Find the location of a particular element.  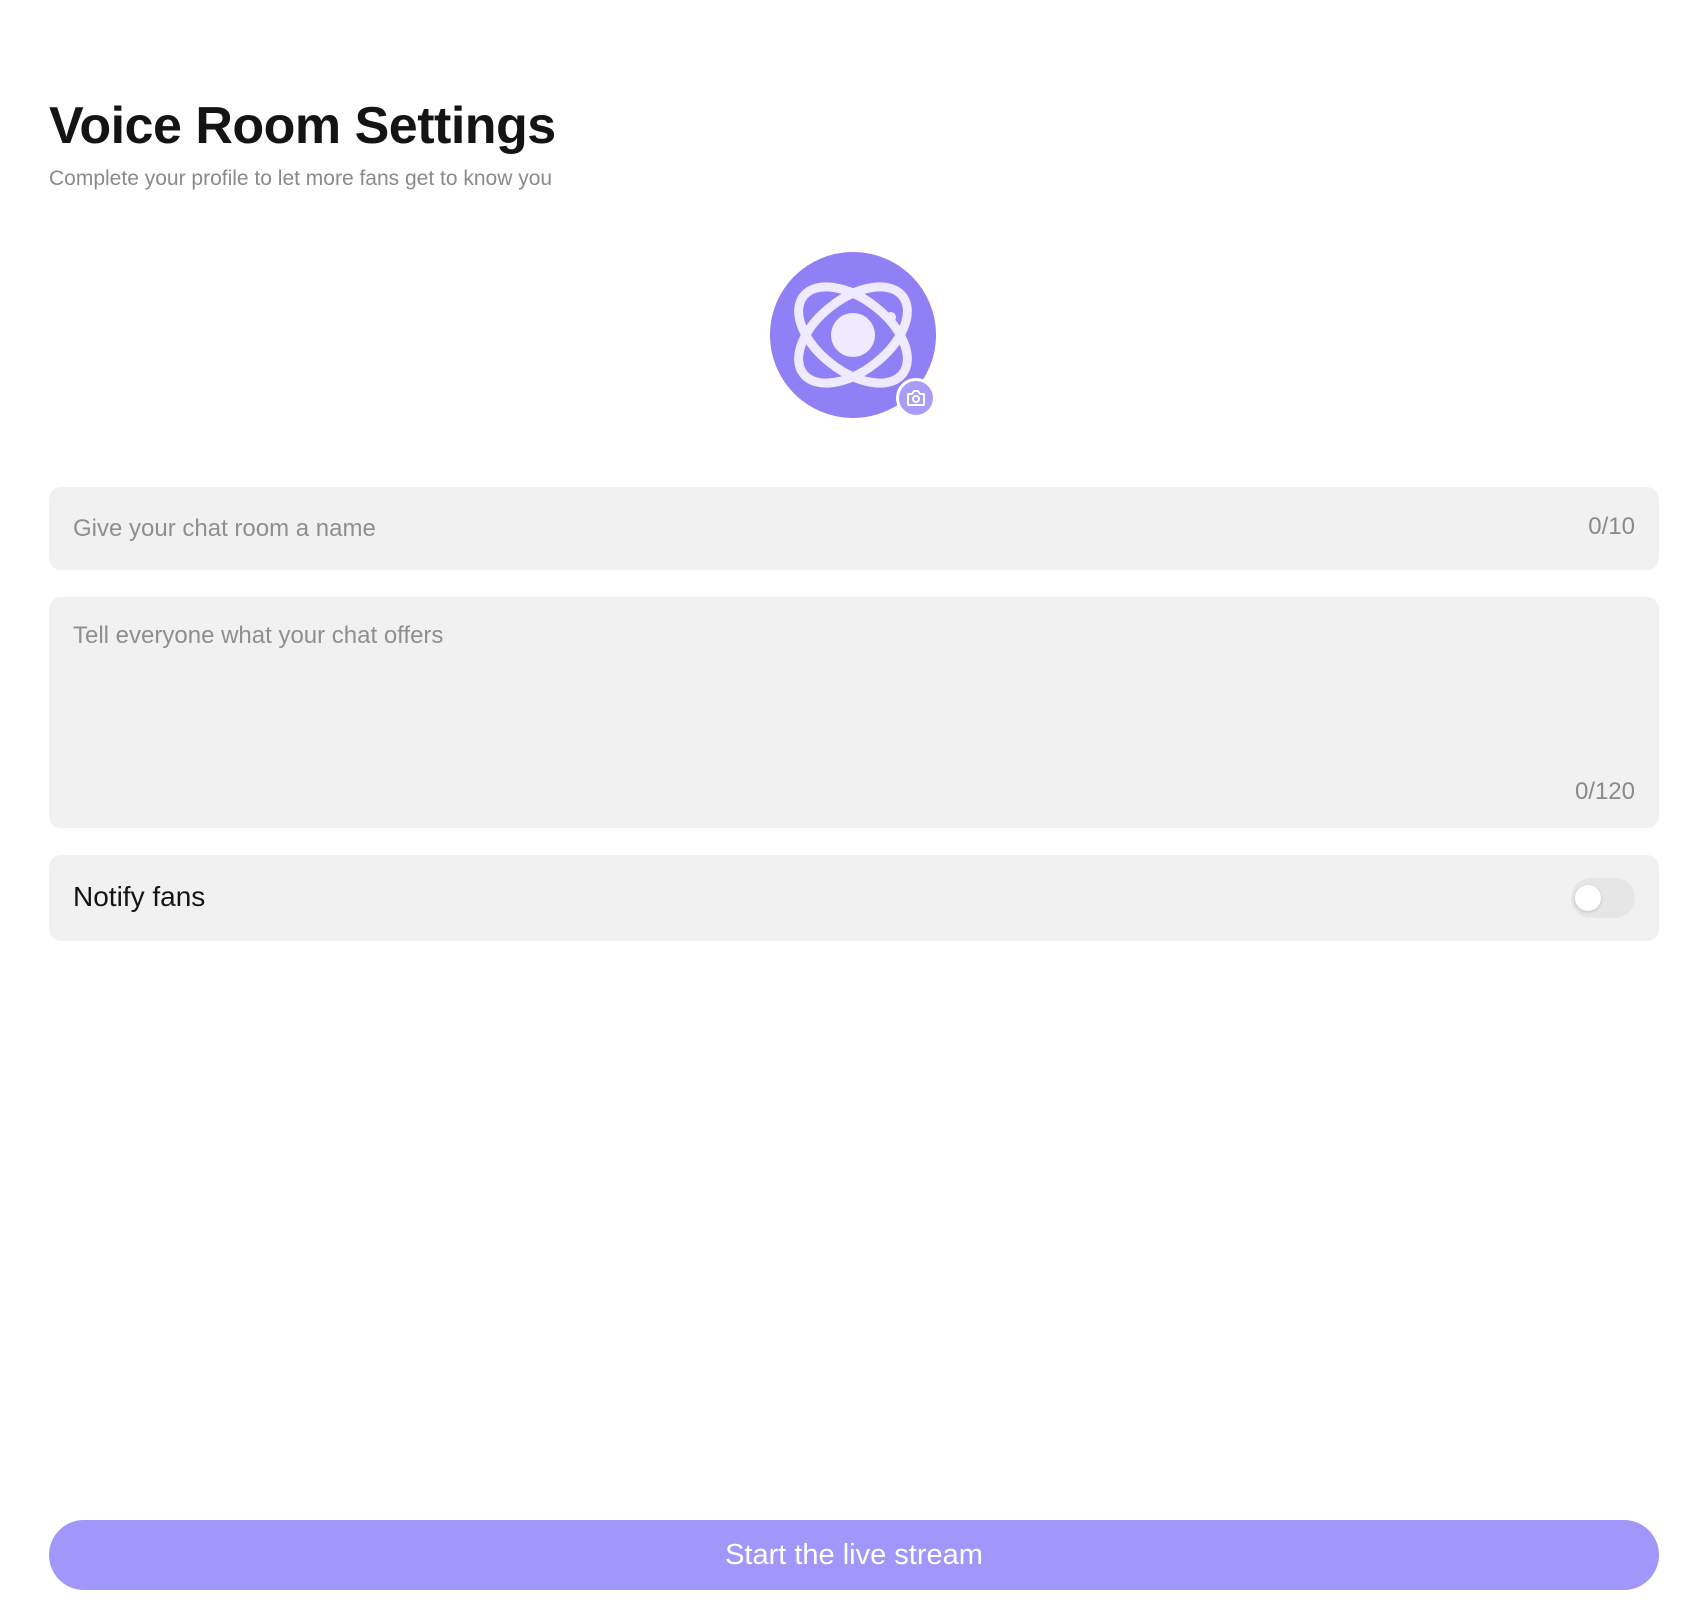

page-title: Voice Room Settings is located at coordinates (302, 126).